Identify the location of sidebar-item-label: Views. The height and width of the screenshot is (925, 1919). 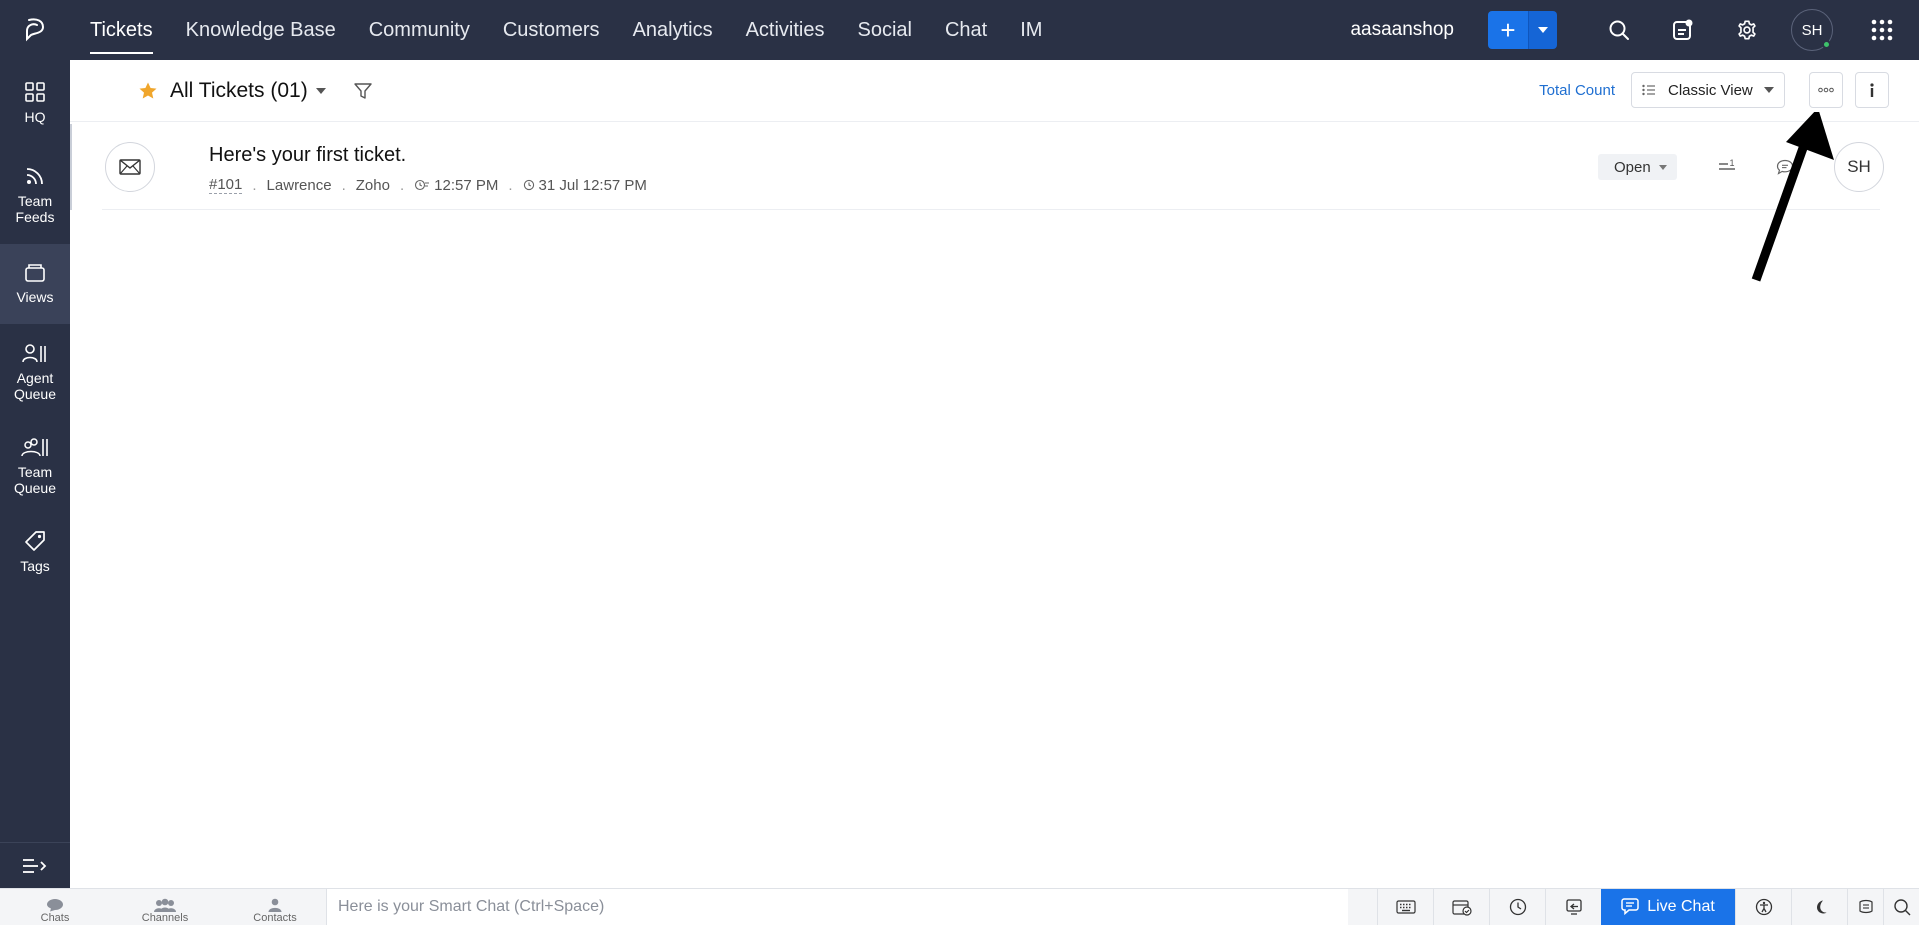
(35, 297).